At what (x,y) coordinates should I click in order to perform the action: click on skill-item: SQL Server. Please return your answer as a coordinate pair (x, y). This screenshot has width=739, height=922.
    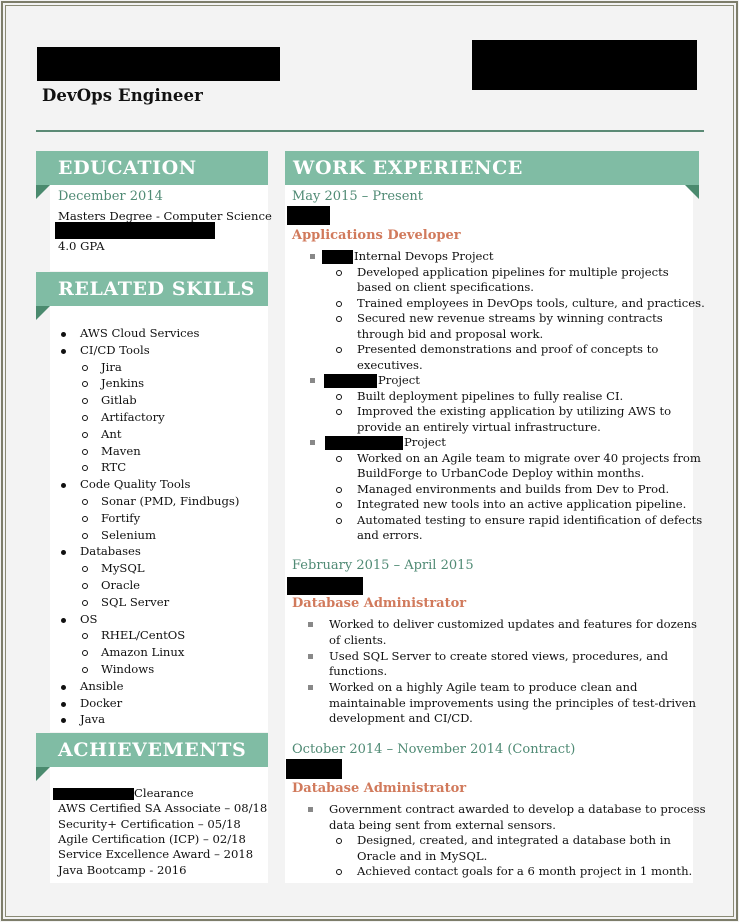
    Looking at the image, I should click on (160, 602).